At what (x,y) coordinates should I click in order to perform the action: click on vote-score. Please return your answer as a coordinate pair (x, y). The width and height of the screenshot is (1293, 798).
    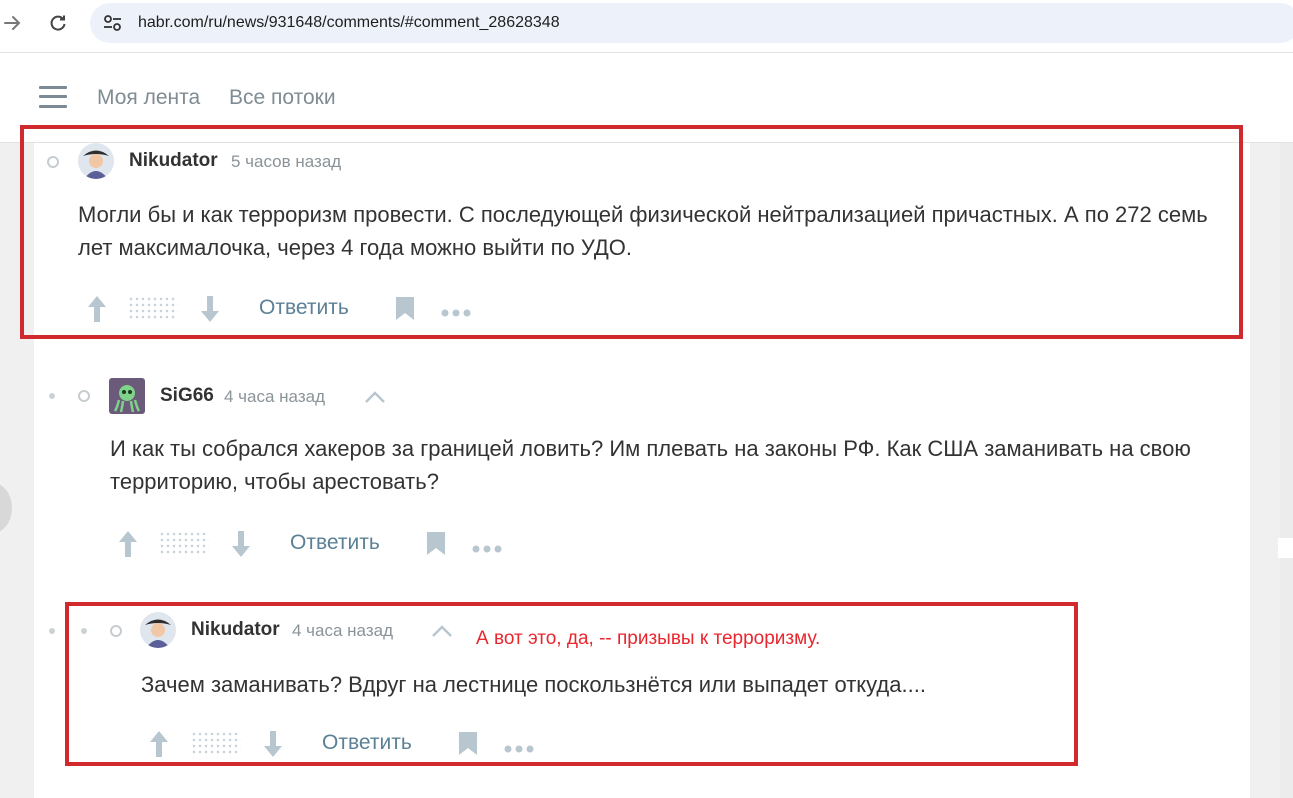
    Looking at the image, I should click on (184, 543).